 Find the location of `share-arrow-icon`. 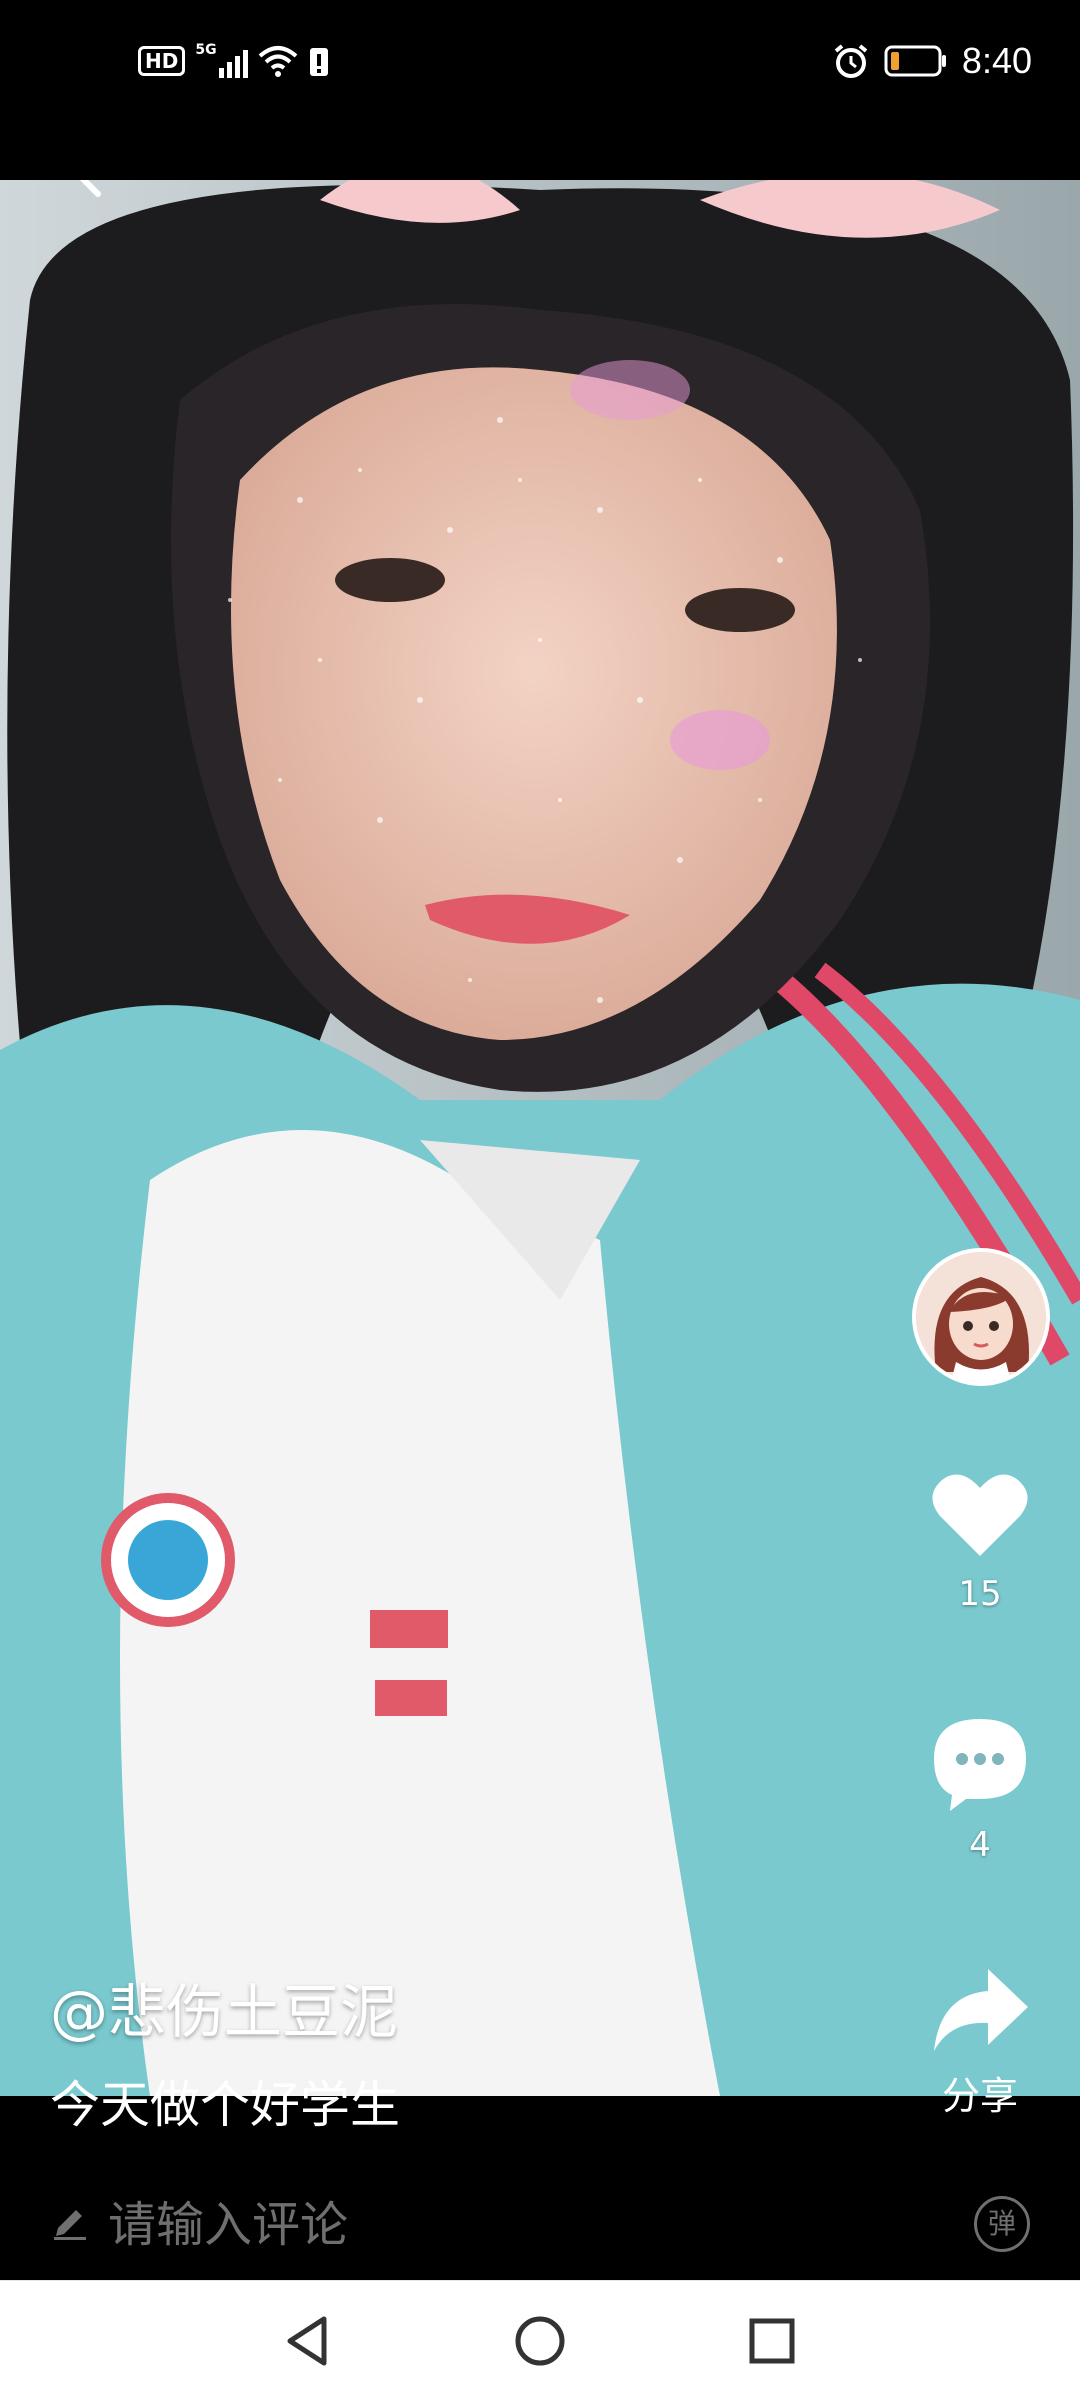

share-arrow-icon is located at coordinates (981, 2010).